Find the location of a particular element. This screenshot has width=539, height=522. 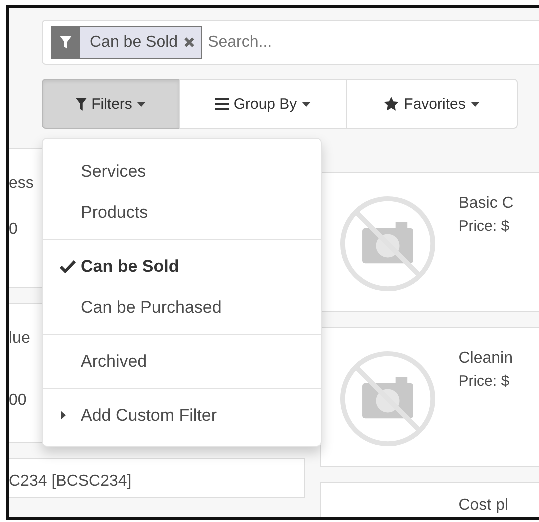

product-price: 00 is located at coordinates (18, 401).